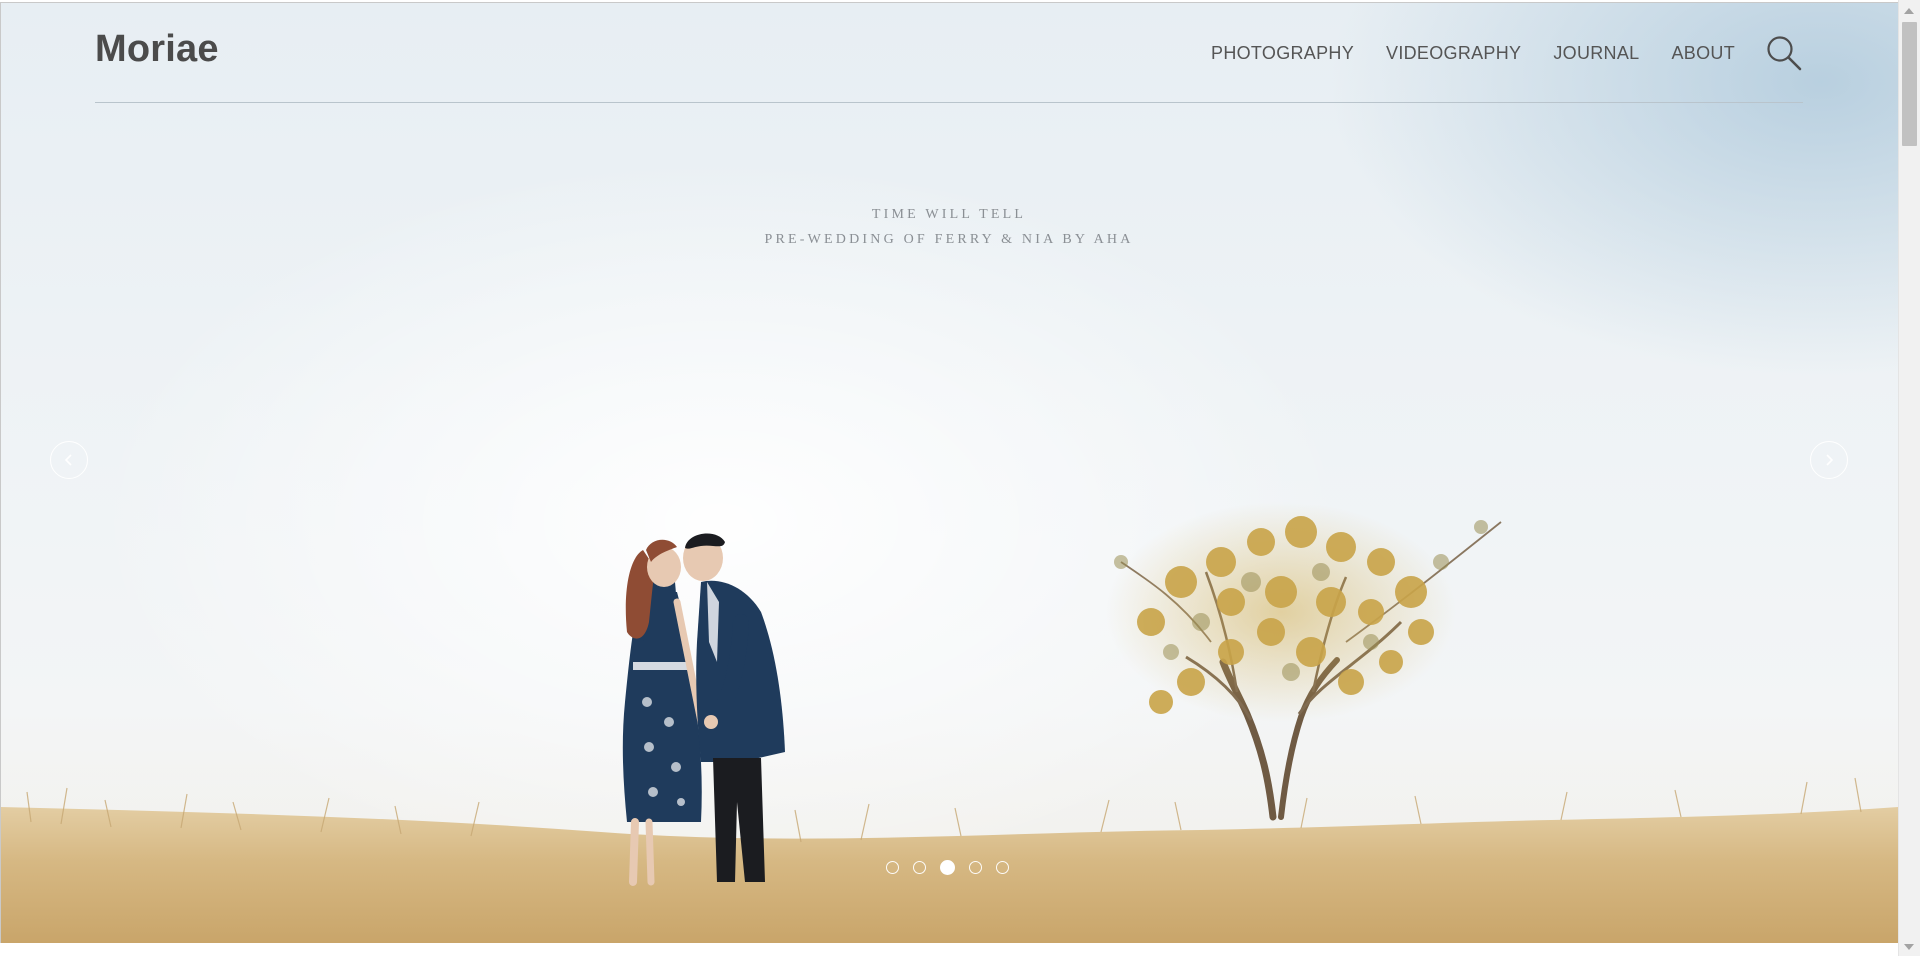 This screenshot has height=956, width=1920. I want to click on chevron-left-icon, so click(68, 460).